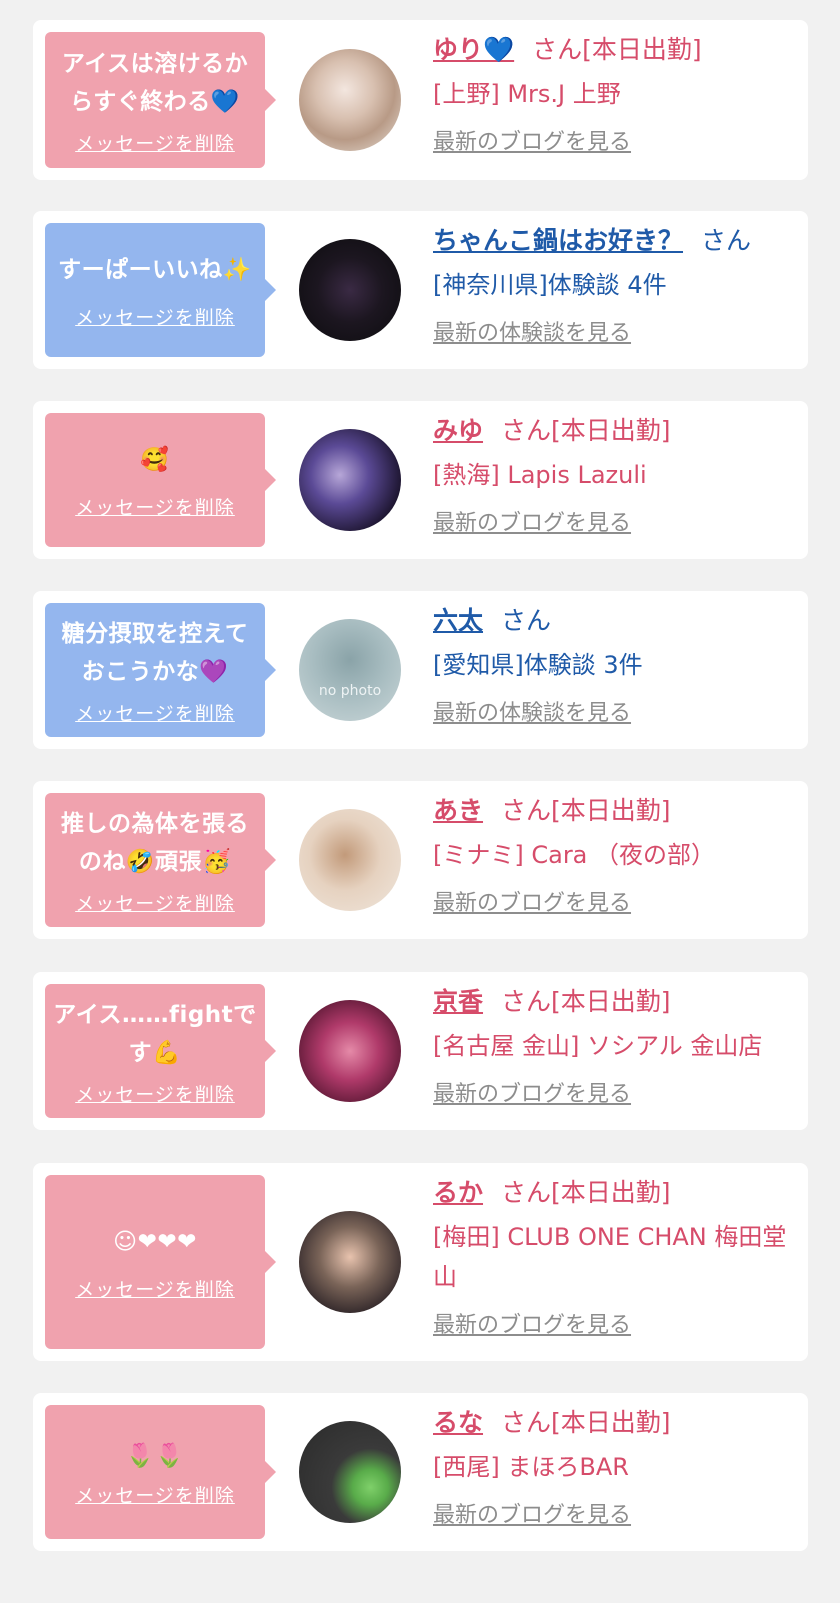 This screenshot has height=1603, width=840. I want to click on user-name-link: 京香, so click(458, 1001).